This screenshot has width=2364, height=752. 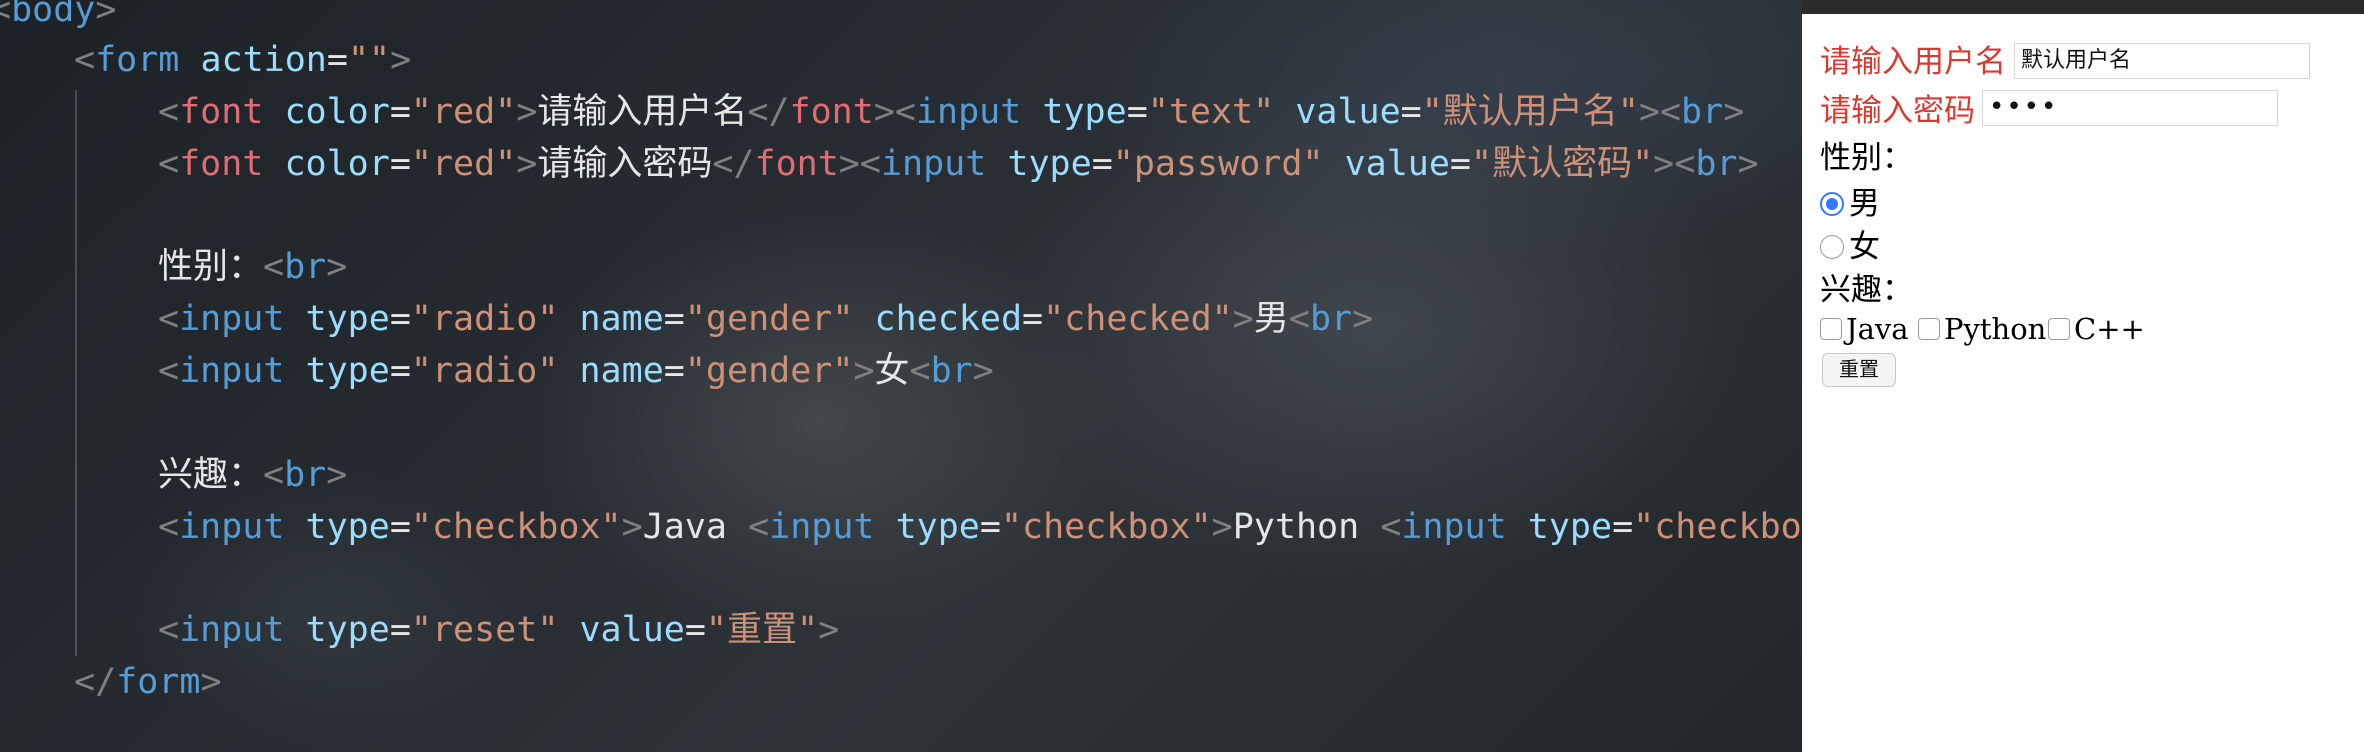 I want to click on code-token: 男, so click(x=1271, y=319).